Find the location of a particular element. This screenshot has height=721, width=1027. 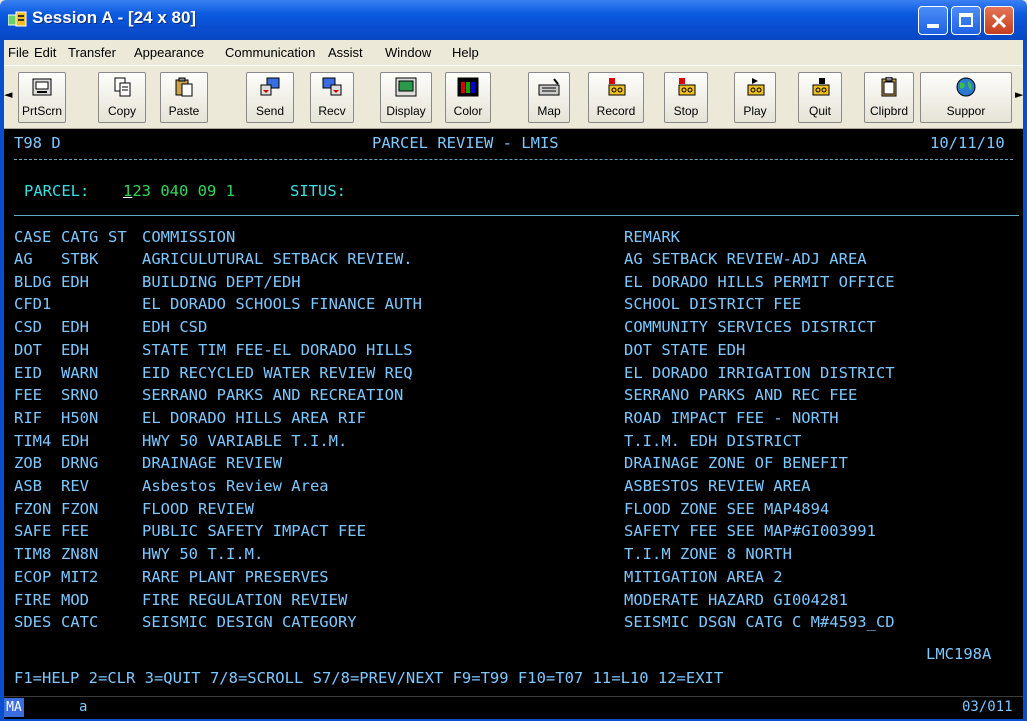

cell-catg: REV is located at coordinates (75, 486).